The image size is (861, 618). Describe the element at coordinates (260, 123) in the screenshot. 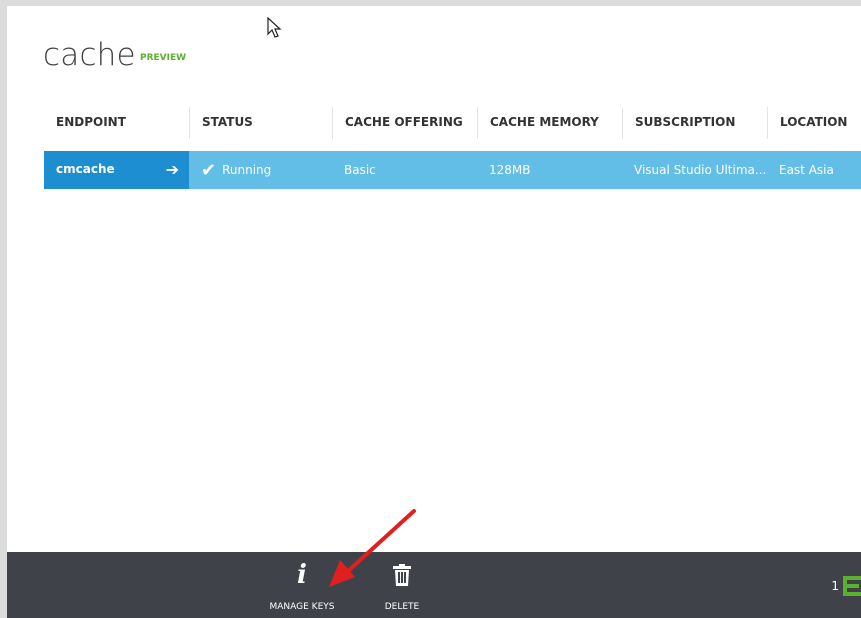

I see `column-header-status: STATUS` at that location.